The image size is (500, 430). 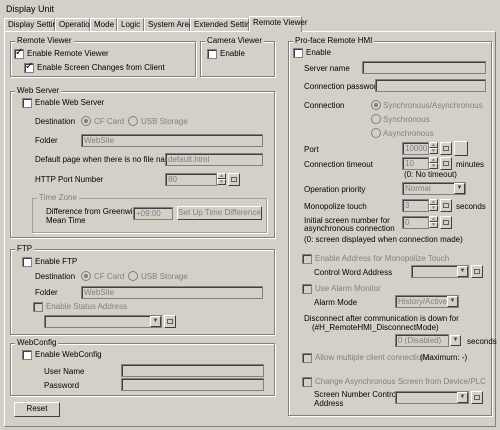 What do you see at coordinates (27, 355) in the screenshot?
I see `enable-webconfig-checkbox` at bounding box center [27, 355].